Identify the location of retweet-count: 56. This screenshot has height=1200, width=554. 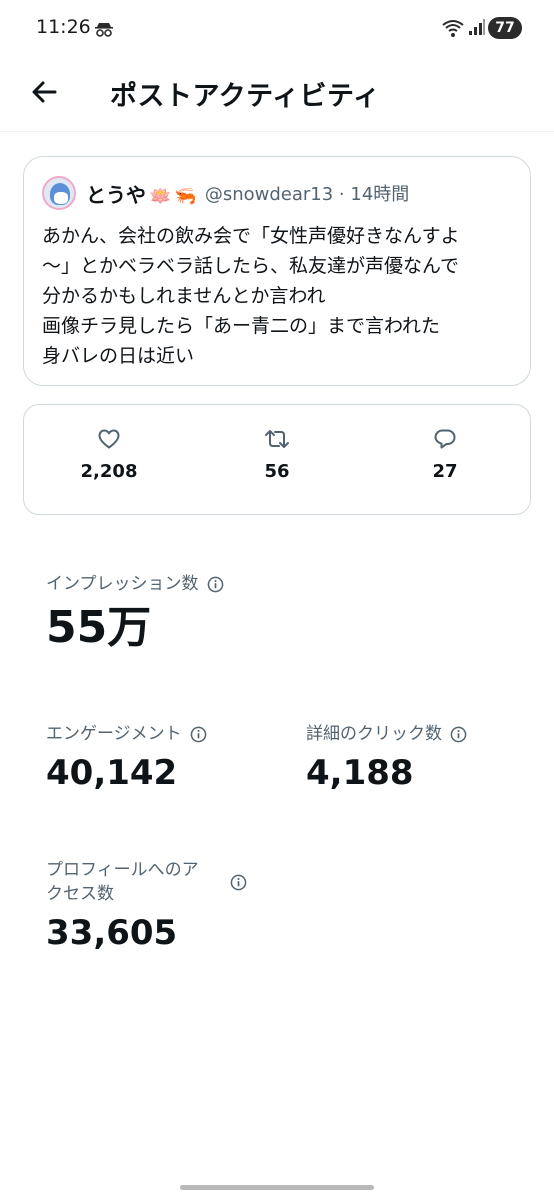
(277, 471).